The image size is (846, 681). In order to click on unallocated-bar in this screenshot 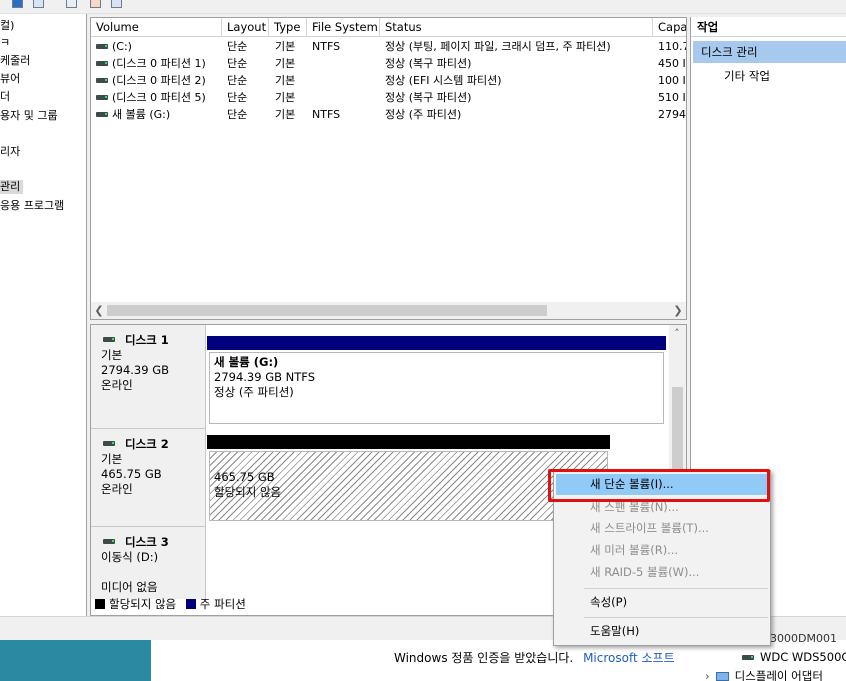, I will do `click(408, 442)`.